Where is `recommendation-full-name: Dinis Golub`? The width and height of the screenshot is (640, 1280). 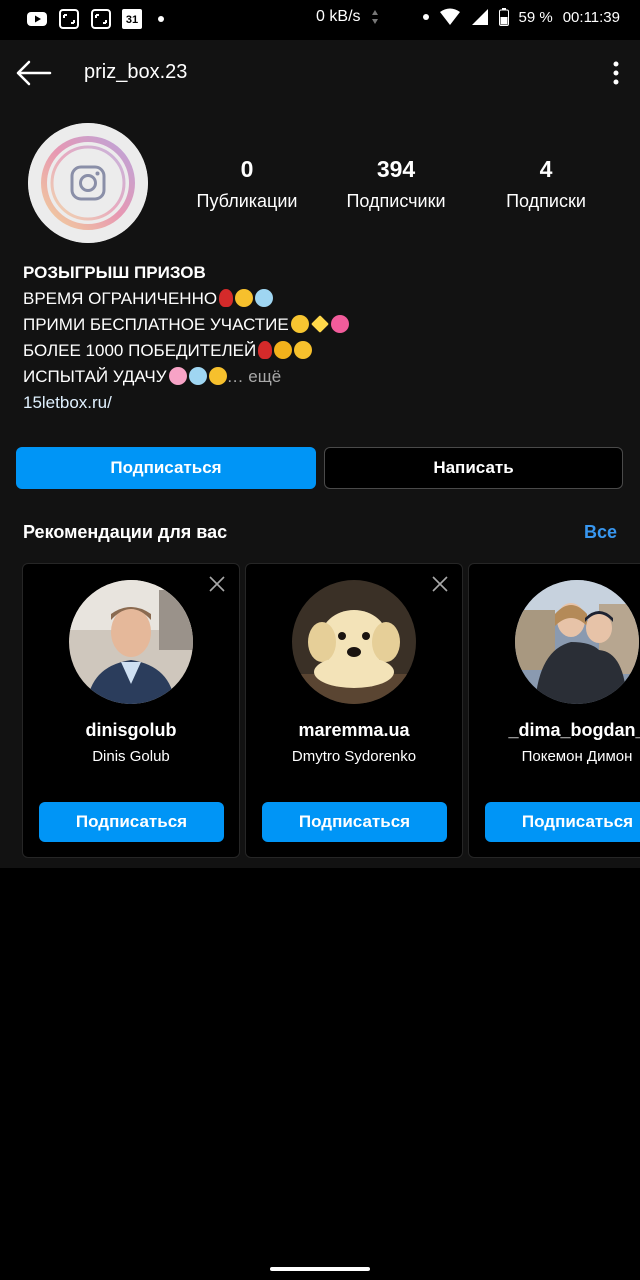 recommendation-full-name: Dinis Golub is located at coordinates (131, 756).